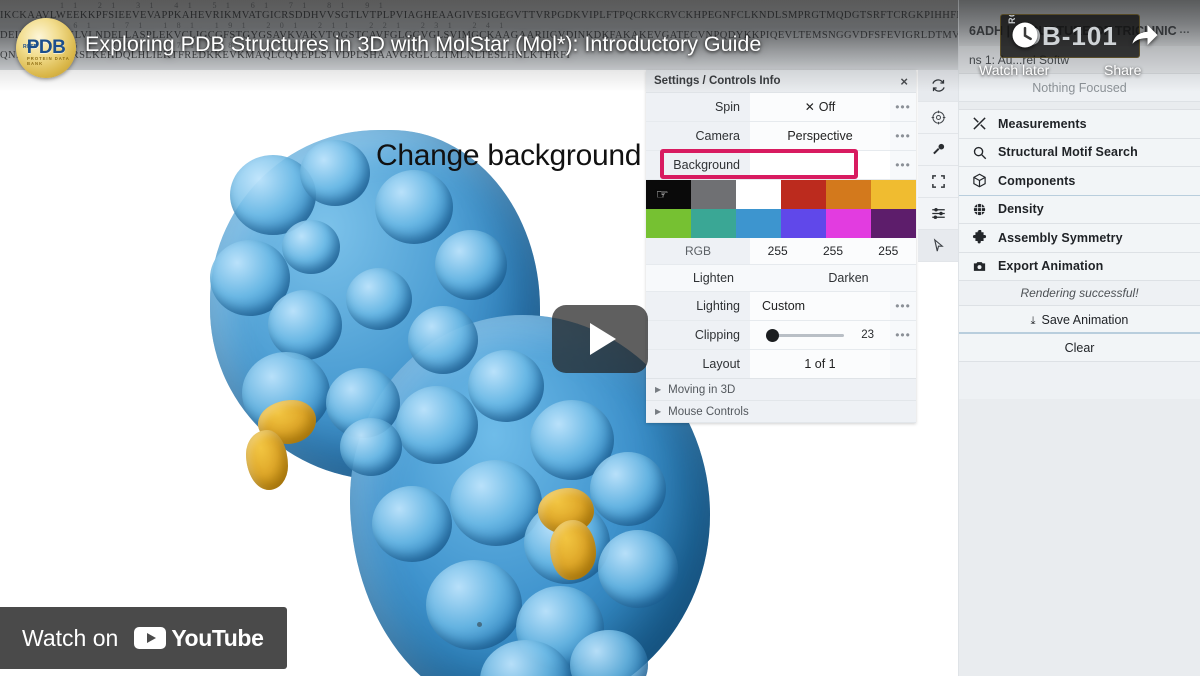 The height and width of the screenshot is (676, 1200). Describe the element at coordinates (781, 390) in the screenshot. I see `accordion-moving-in-3d: ▶ Moving in 3D` at that location.